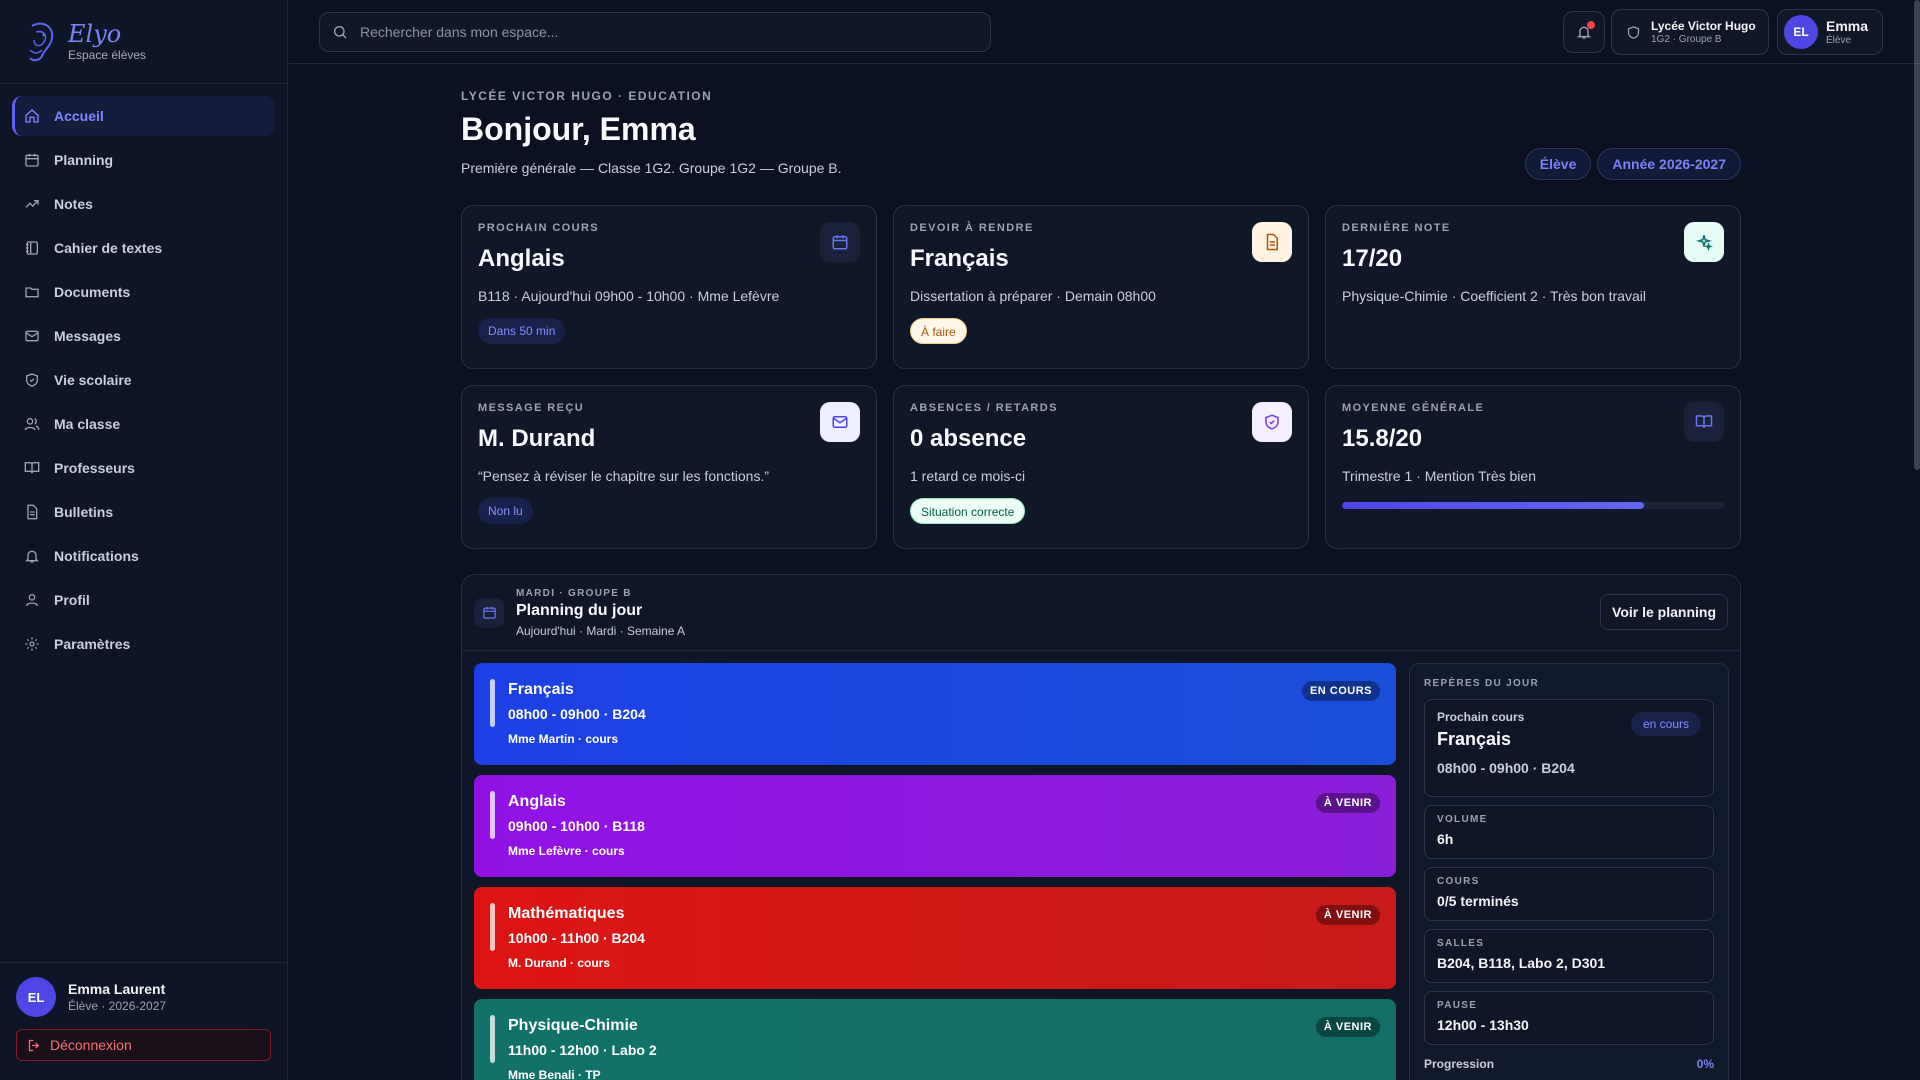 The height and width of the screenshot is (1080, 1920). I want to click on document-icon, so click(1272, 242).